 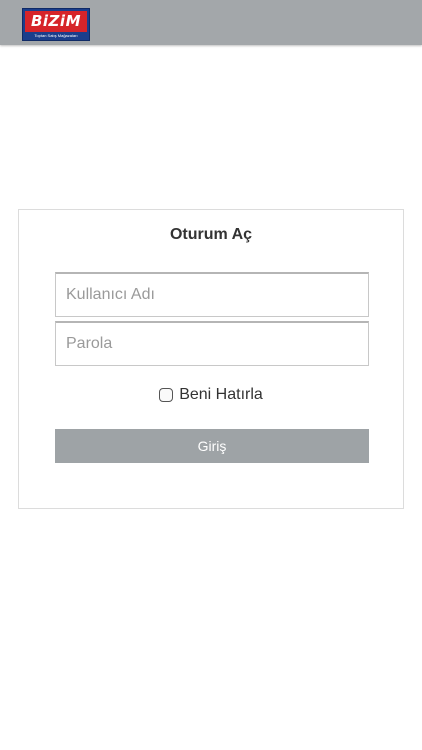 What do you see at coordinates (211, 234) in the screenshot?
I see `login-title: Oturum Aç` at bounding box center [211, 234].